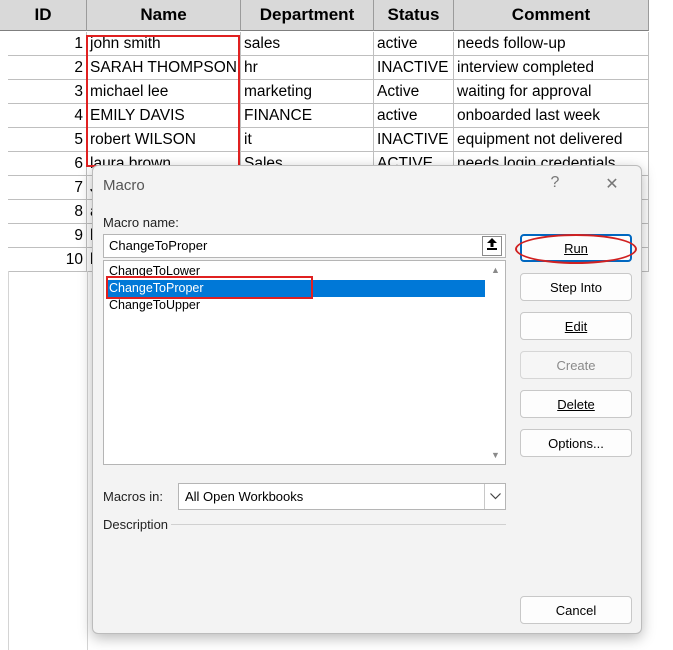 The height and width of the screenshot is (650, 673). What do you see at coordinates (304, 246) in the screenshot?
I see `macro-name-input: ChangeToProper` at bounding box center [304, 246].